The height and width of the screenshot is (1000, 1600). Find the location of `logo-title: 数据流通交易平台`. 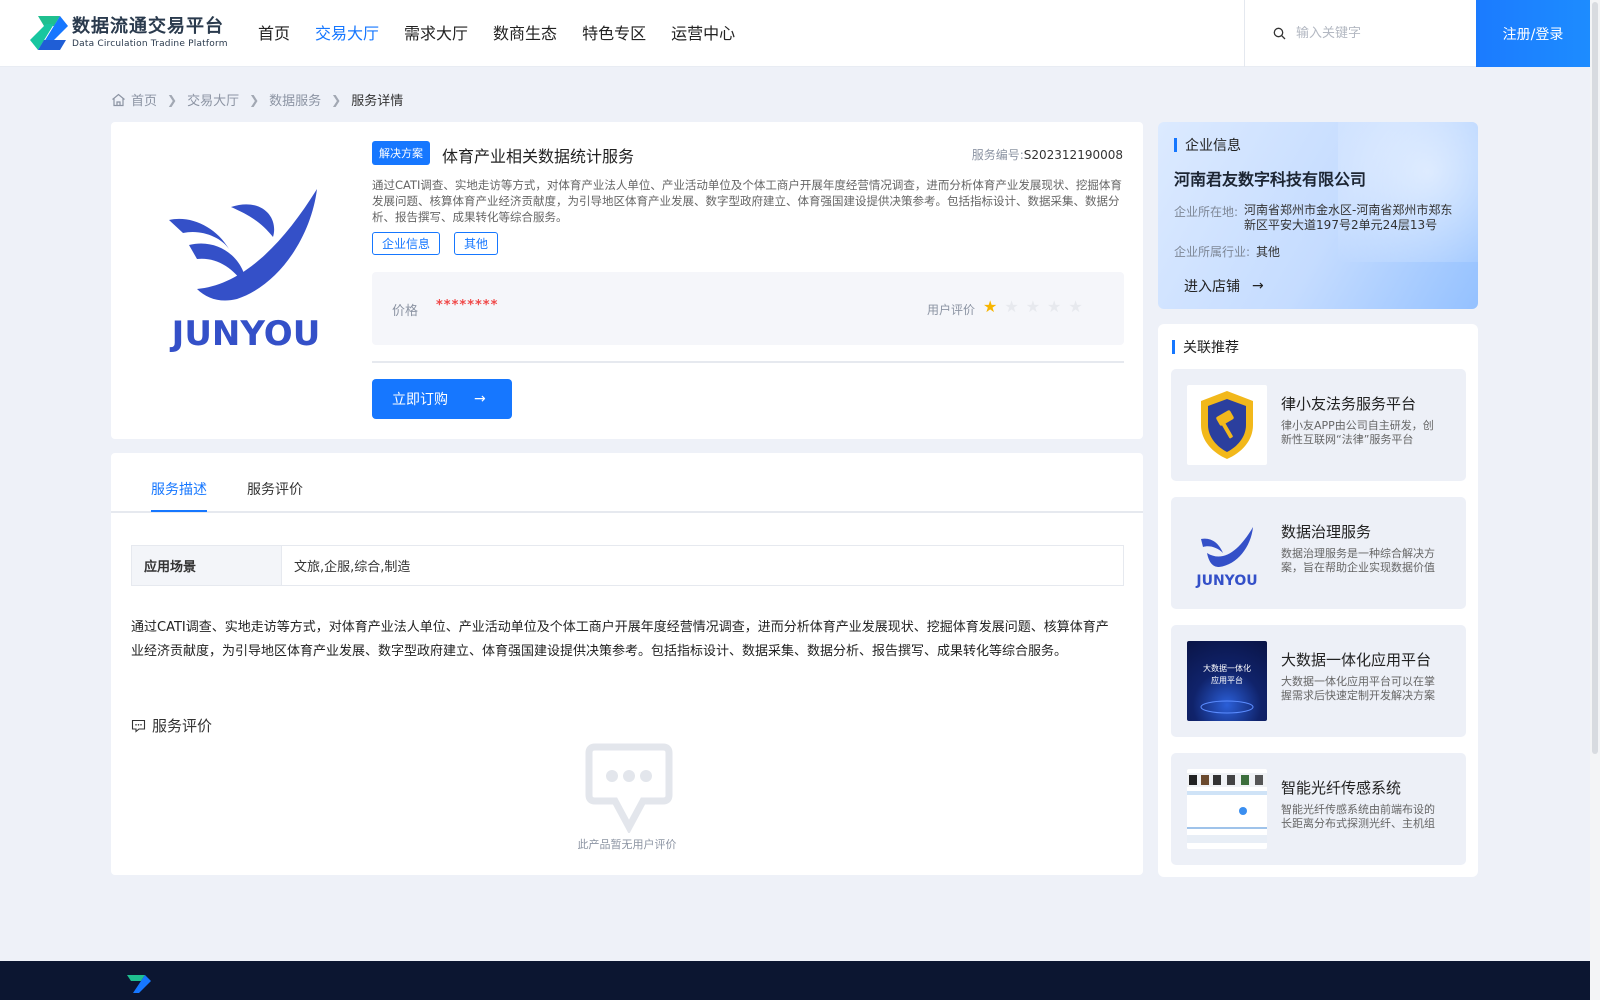

logo-title: 数据流通交易平台 is located at coordinates (148, 26).